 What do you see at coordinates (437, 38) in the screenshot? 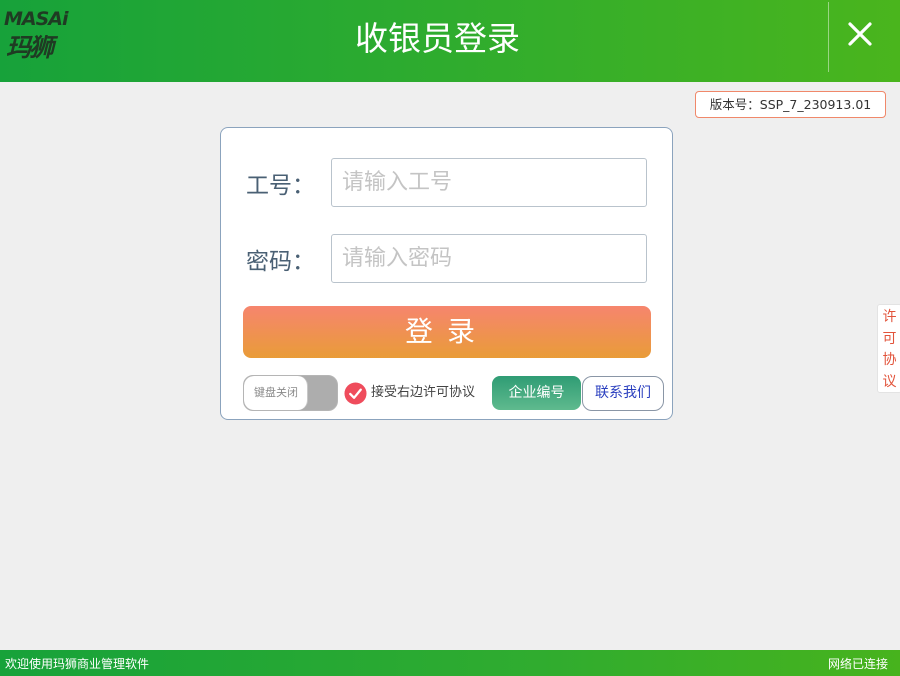
I see `page-title: 收银员登录` at bounding box center [437, 38].